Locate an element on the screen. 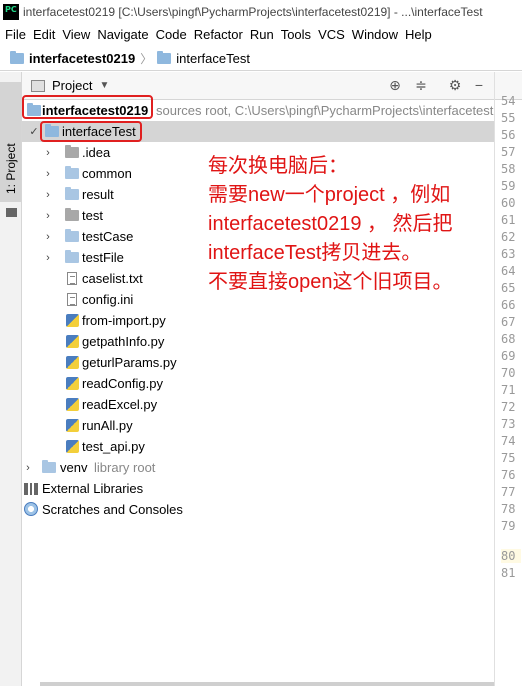 The height and width of the screenshot is (686, 522). tree-row-file: readConfig.py is located at coordinates (258, 383).